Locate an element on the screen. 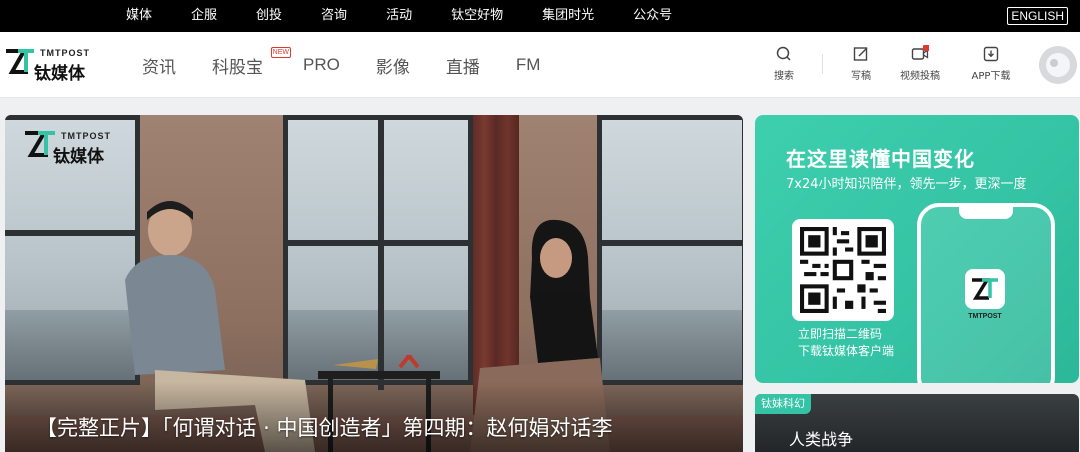 The width and height of the screenshot is (1080, 452). hero-caption: 【完整正片】「何谓对话 · 中国创造者」第四期：赵何娟对话李 is located at coordinates (324, 427).